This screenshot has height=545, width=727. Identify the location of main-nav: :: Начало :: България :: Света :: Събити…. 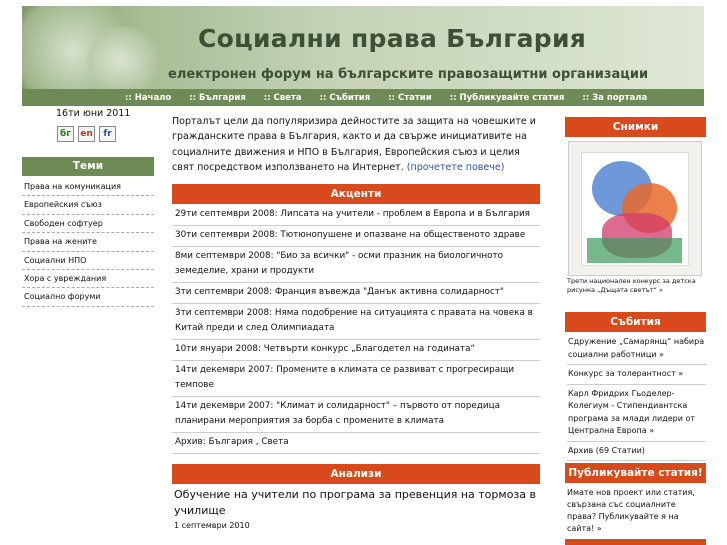
(363, 97).